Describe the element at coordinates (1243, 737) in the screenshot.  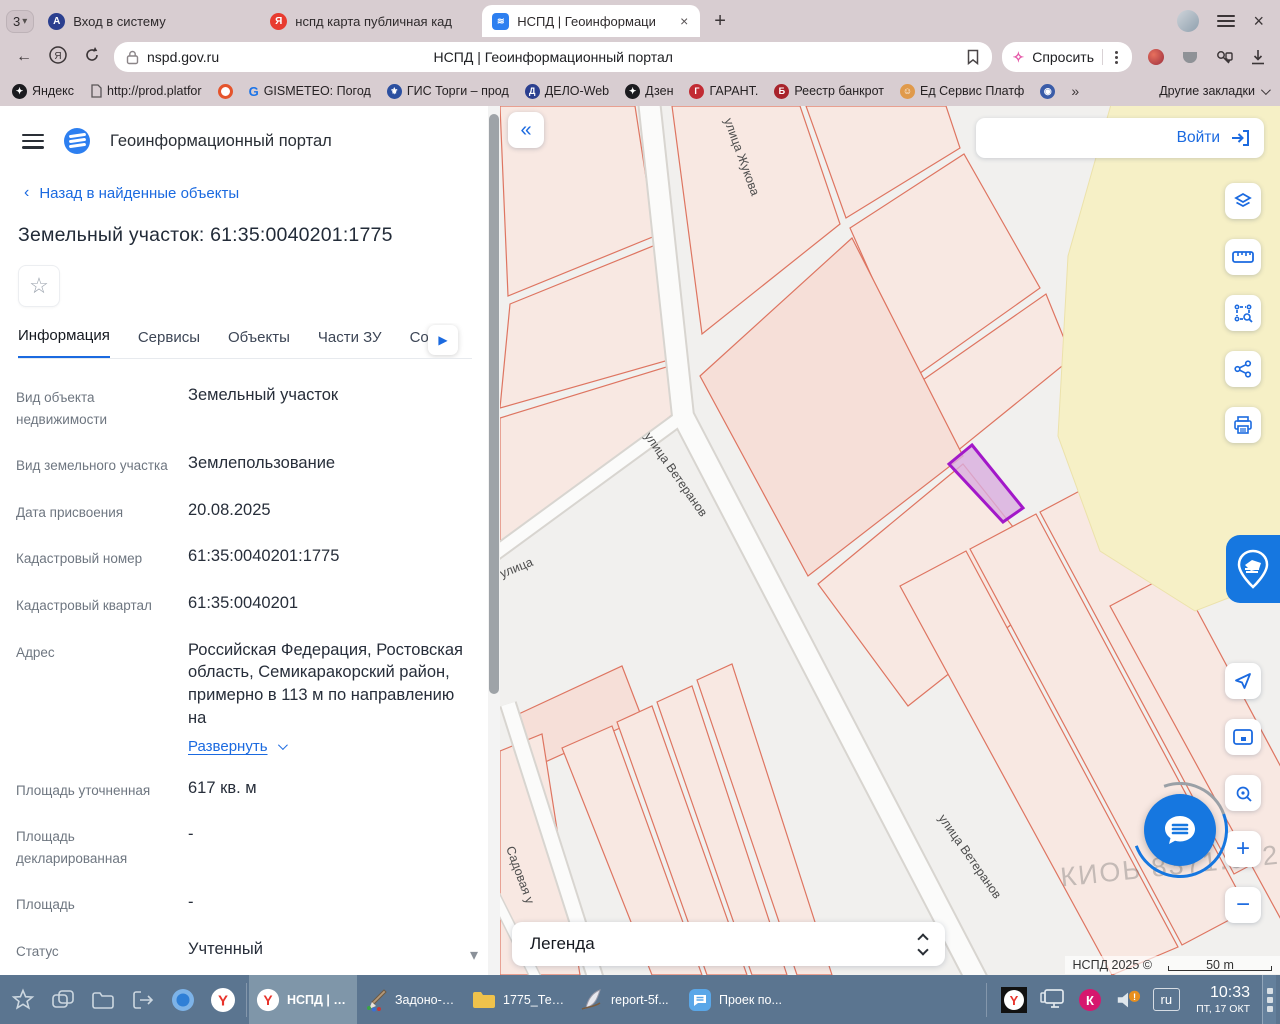
I see `minimap-button` at that location.